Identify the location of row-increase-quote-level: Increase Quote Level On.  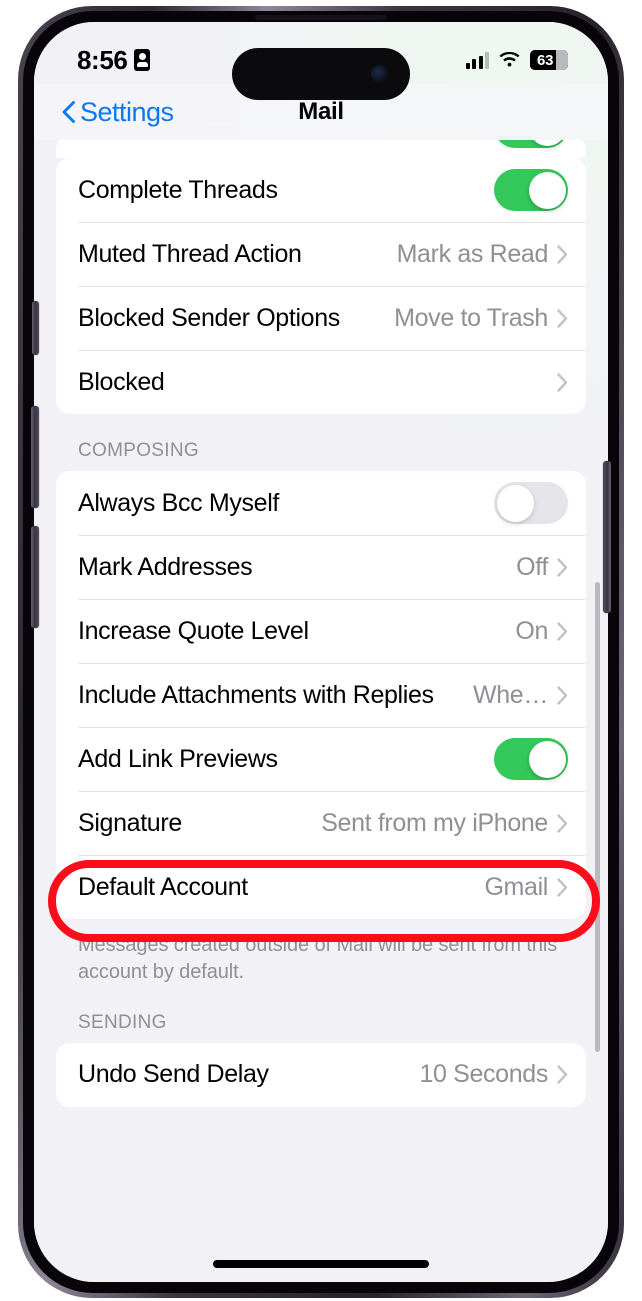
(321, 631).